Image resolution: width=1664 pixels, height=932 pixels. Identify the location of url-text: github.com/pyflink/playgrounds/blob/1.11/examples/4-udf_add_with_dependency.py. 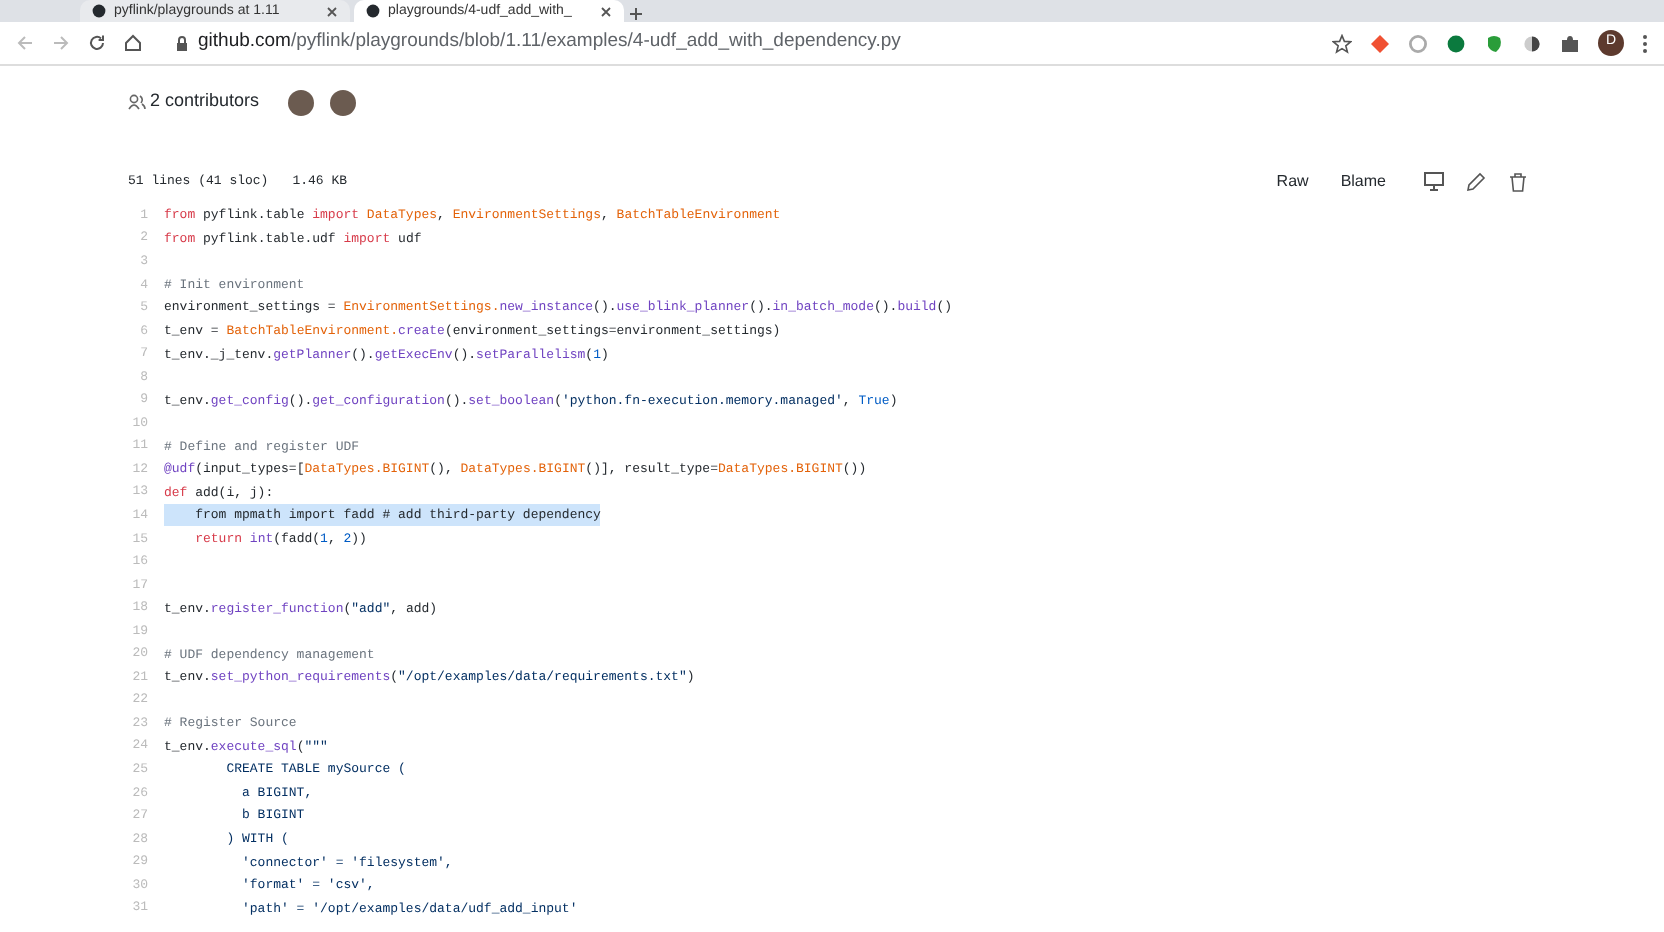
(756, 43).